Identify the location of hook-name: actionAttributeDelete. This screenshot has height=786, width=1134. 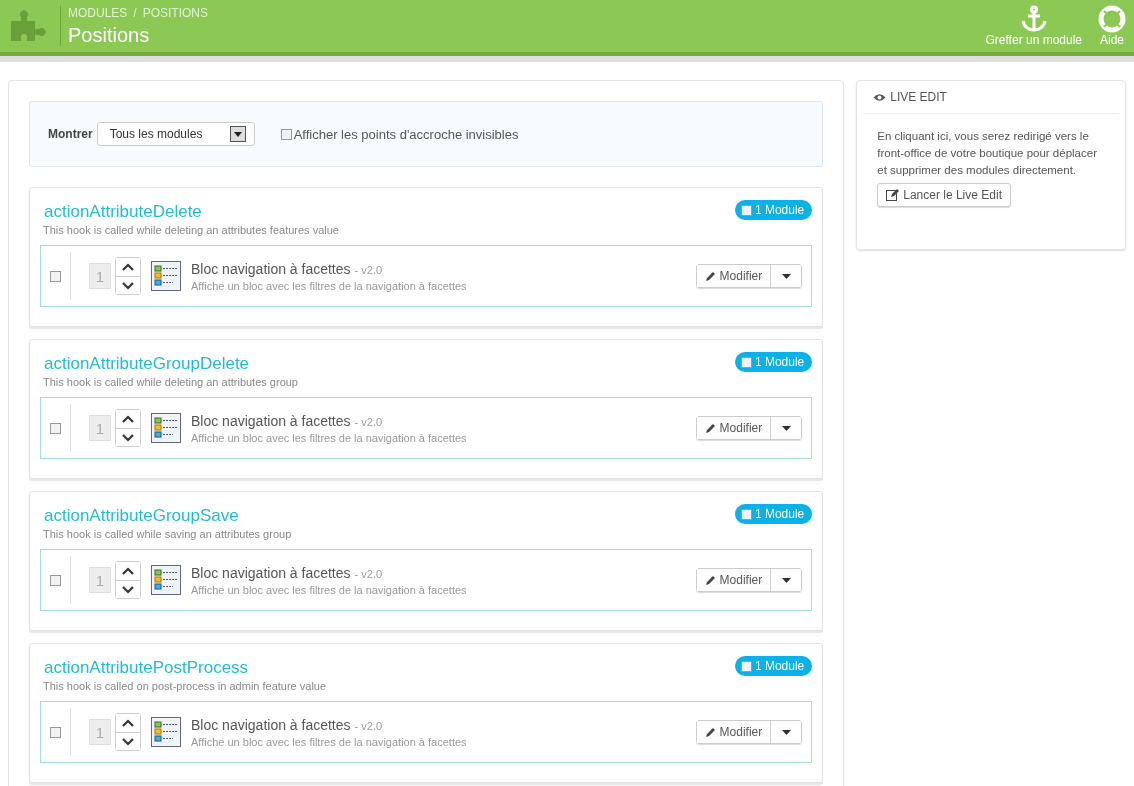
(122, 212).